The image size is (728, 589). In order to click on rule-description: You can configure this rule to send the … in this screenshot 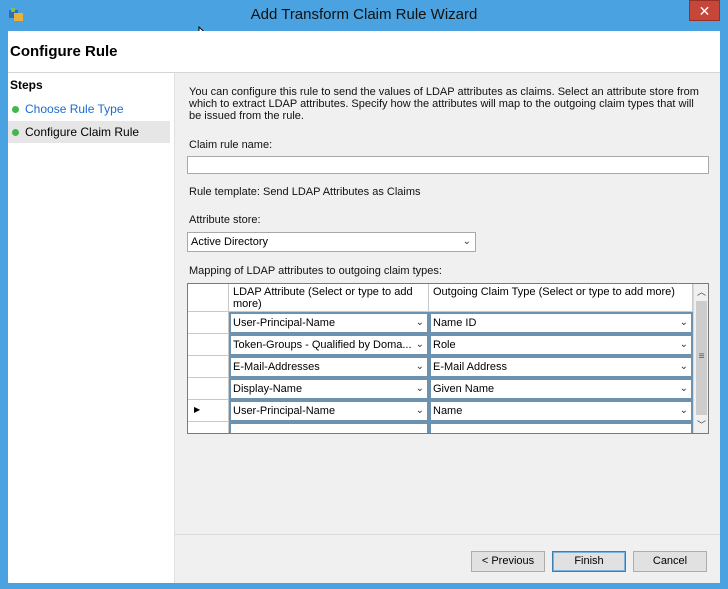, I will do `click(444, 104)`.